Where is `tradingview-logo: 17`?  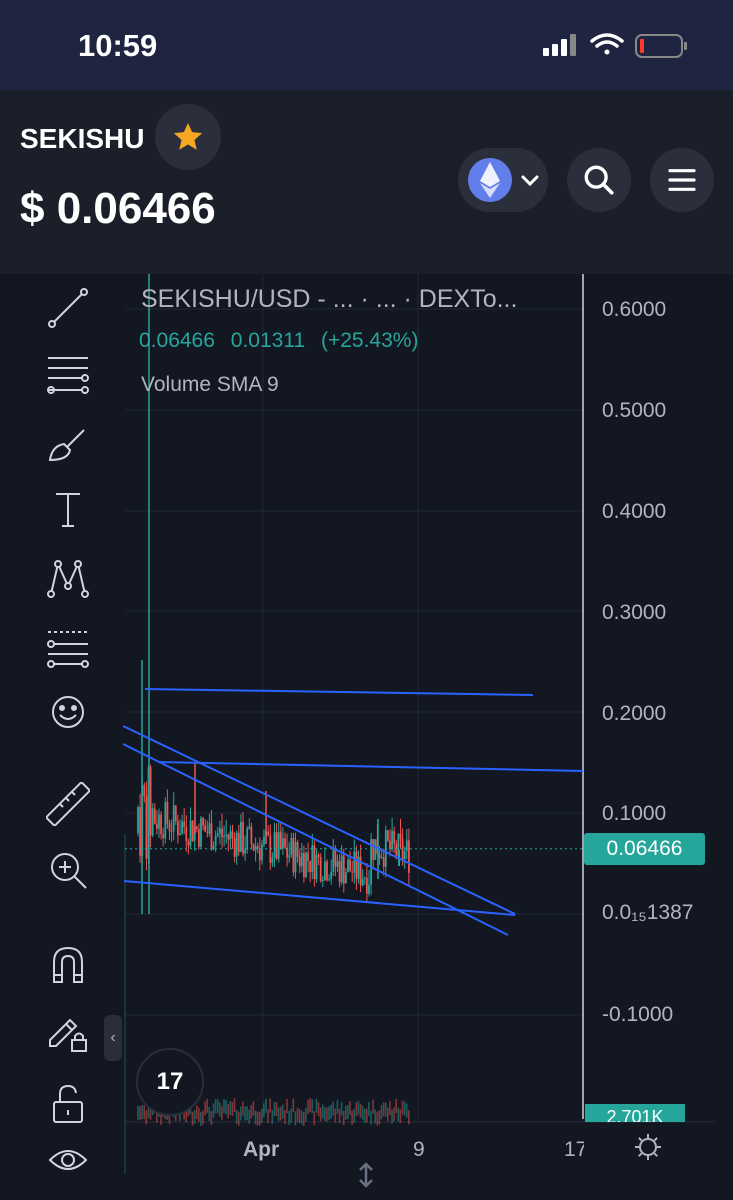
tradingview-logo: 17 is located at coordinates (170, 1082).